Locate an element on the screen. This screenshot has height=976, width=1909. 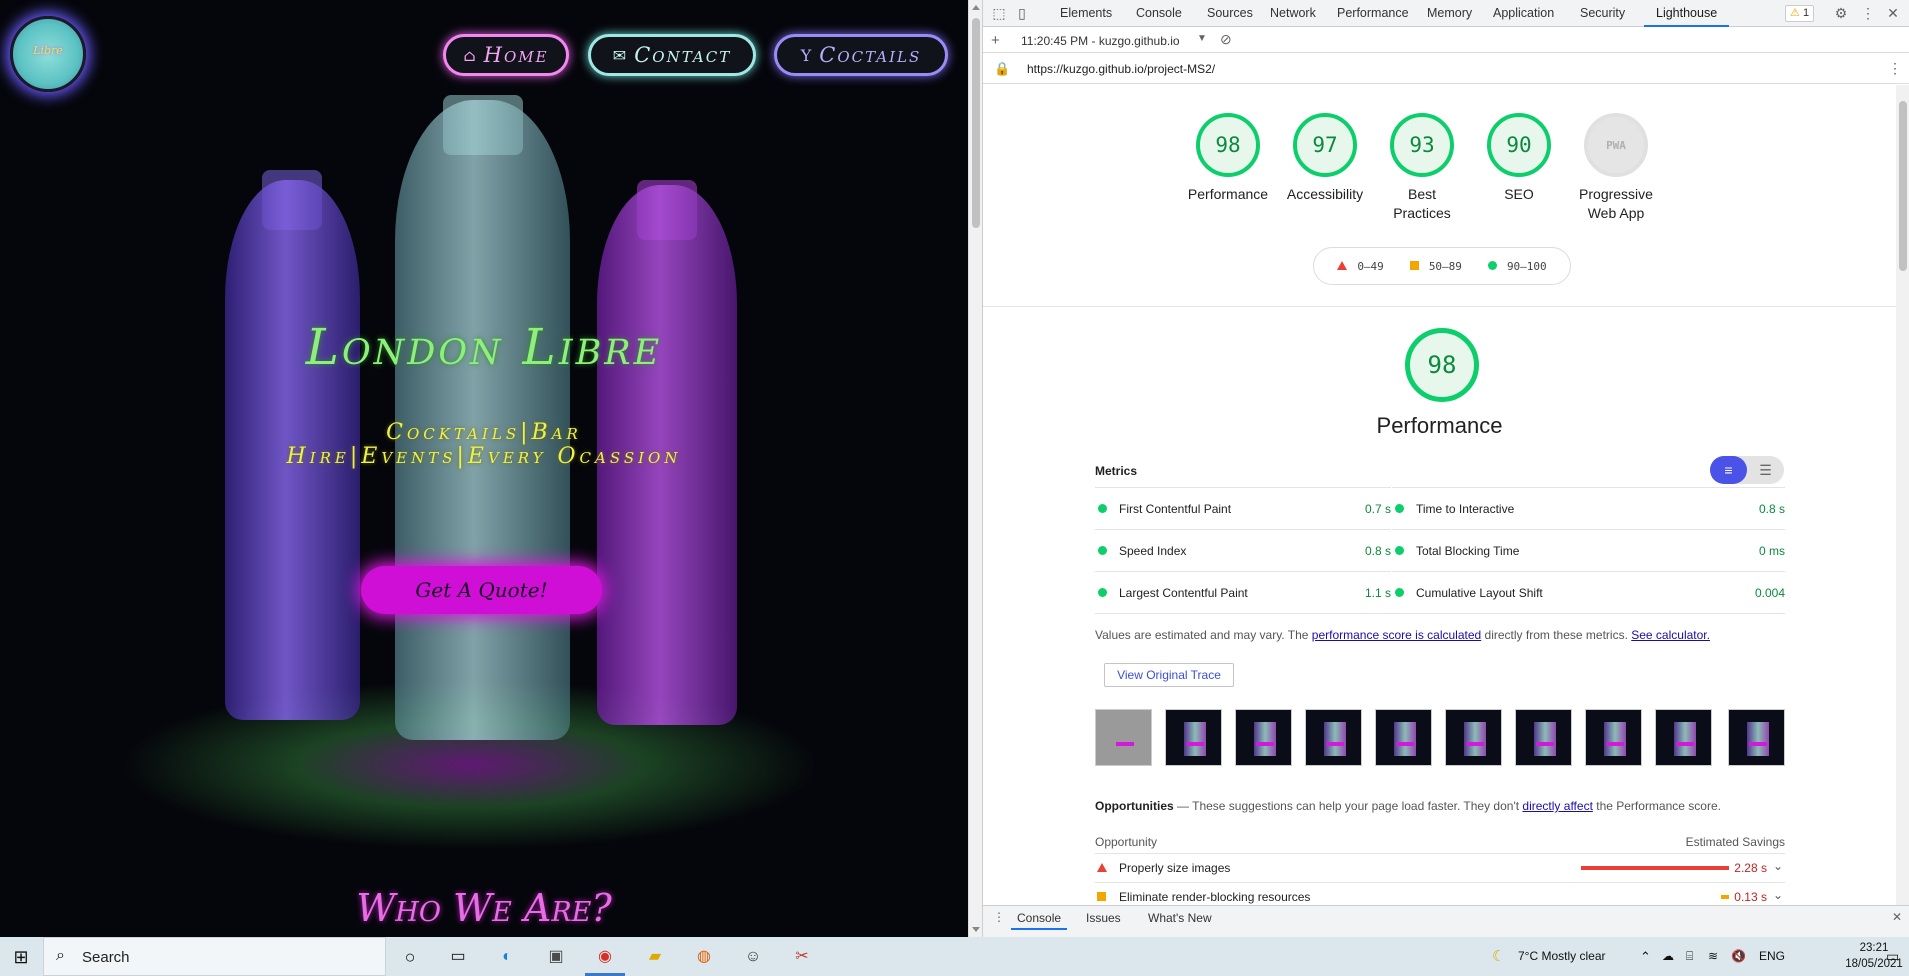
report-url-bar: 🔒 https://kuzgo.github.io/project-MS2/ ⋮ is located at coordinates (1446, 69).